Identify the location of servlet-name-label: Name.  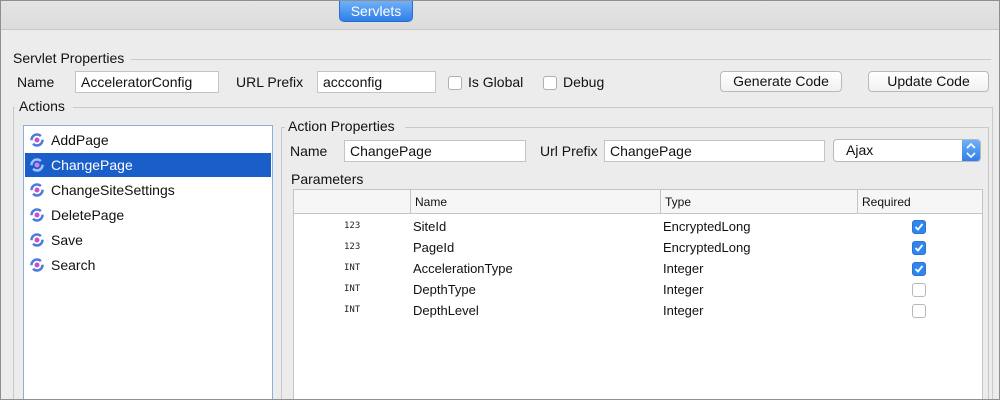
(36, 82).